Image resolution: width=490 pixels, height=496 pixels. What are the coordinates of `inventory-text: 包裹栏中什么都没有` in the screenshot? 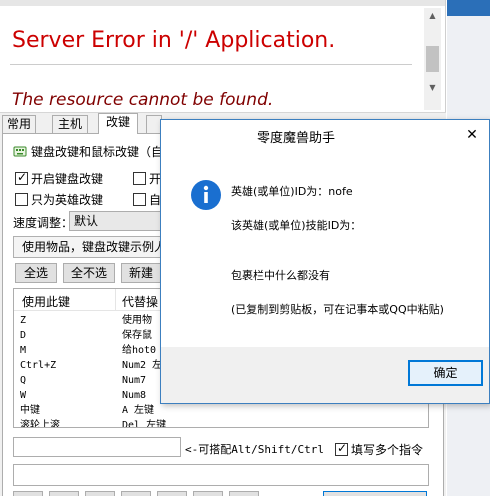 It's located at (280, 275).